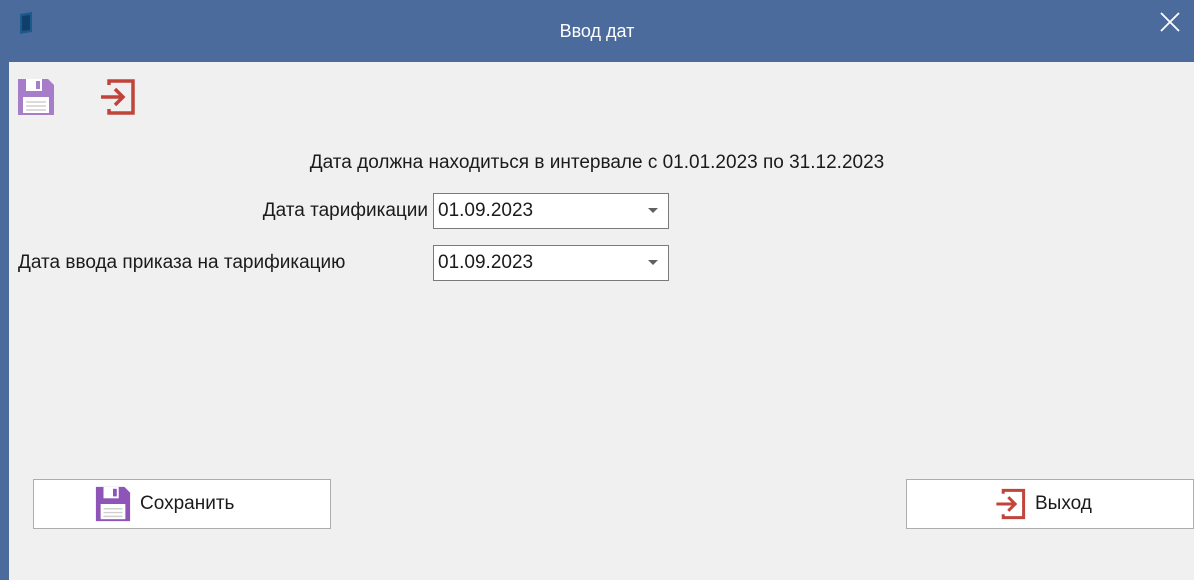  I want to click on close-icon, so click(1170, 22).